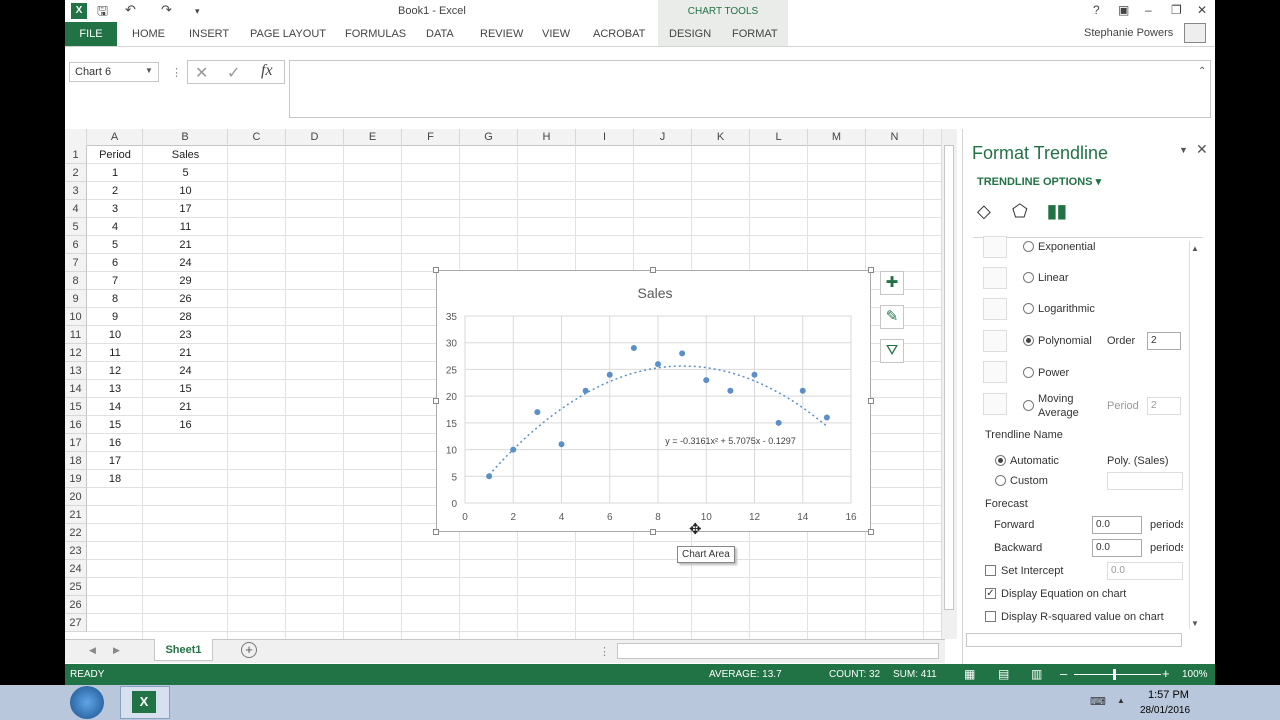  What do you see at coordinates (1164, 406) in the screenshot?
I see `period-input: 2` at bounding box center [1164, 406].